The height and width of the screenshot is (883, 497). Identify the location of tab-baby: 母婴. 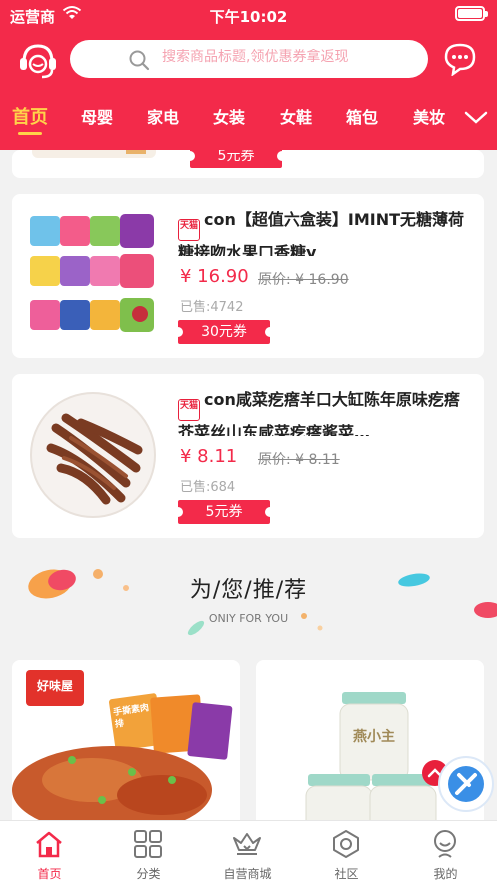
(97, 116).